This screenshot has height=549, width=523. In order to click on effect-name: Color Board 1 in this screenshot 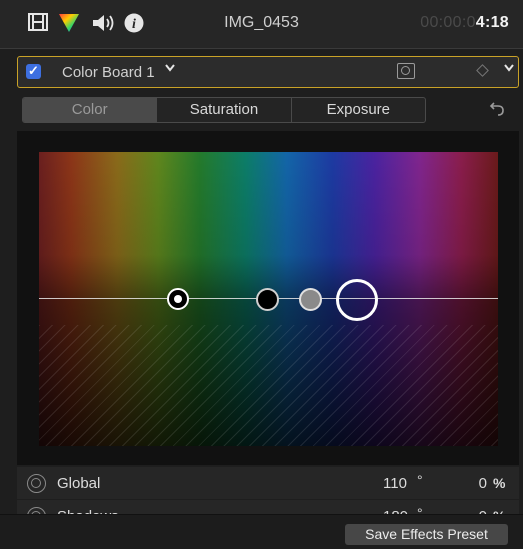, I will do `click(108, 72)`.